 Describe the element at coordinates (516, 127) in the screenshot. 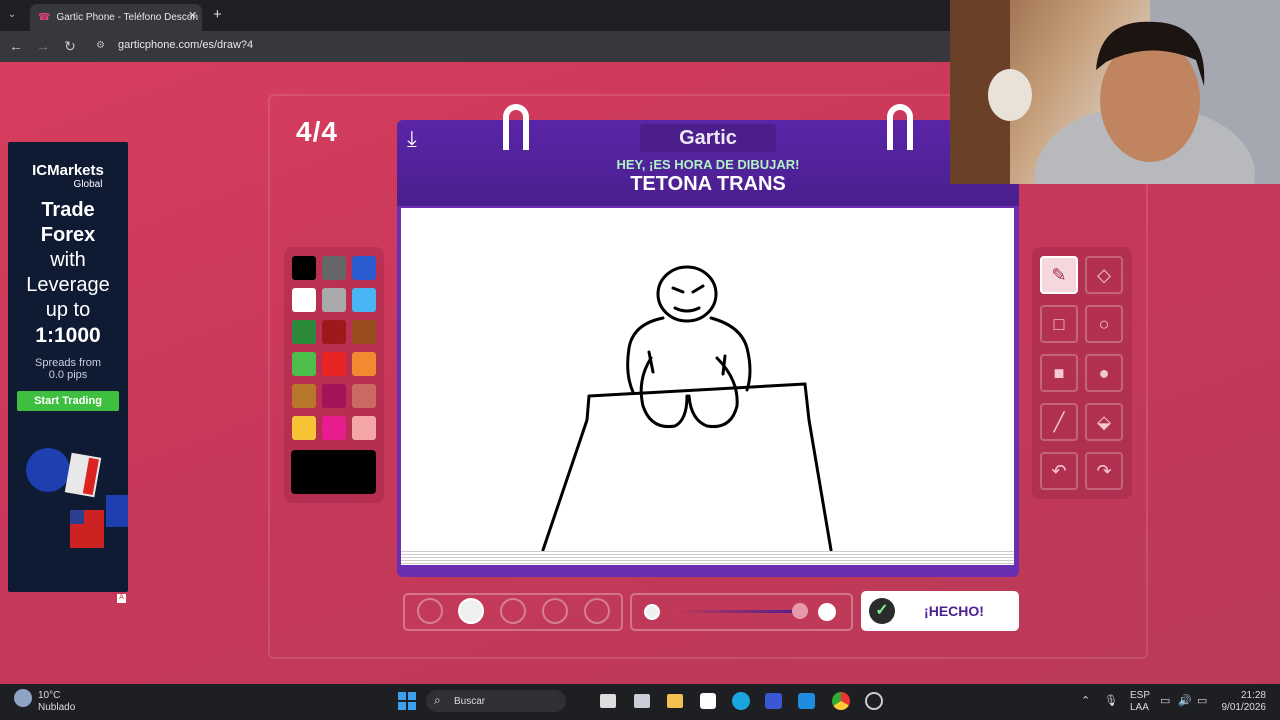

I see `card-ring-left` at that location.